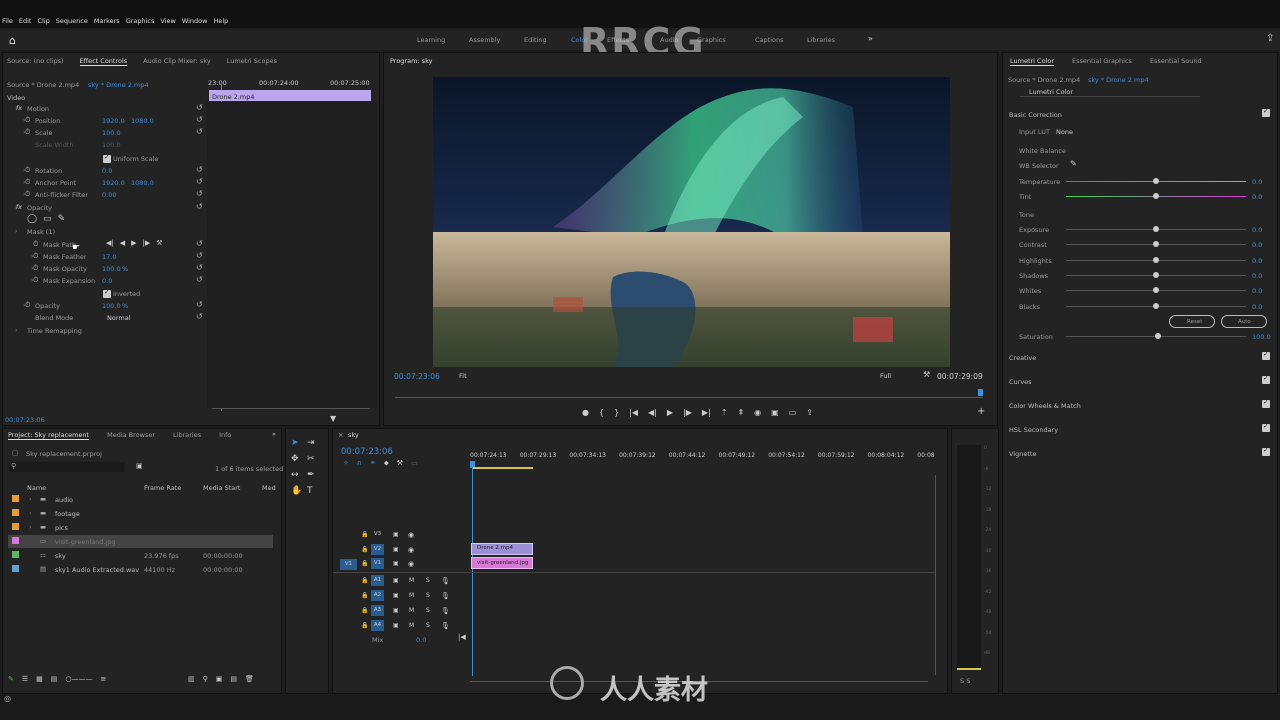  Describe the element at coordinates (1118, 80) in the screenshot. I see `lumetri-sequence-clip: sky * Drone 2.mp4` at that location.